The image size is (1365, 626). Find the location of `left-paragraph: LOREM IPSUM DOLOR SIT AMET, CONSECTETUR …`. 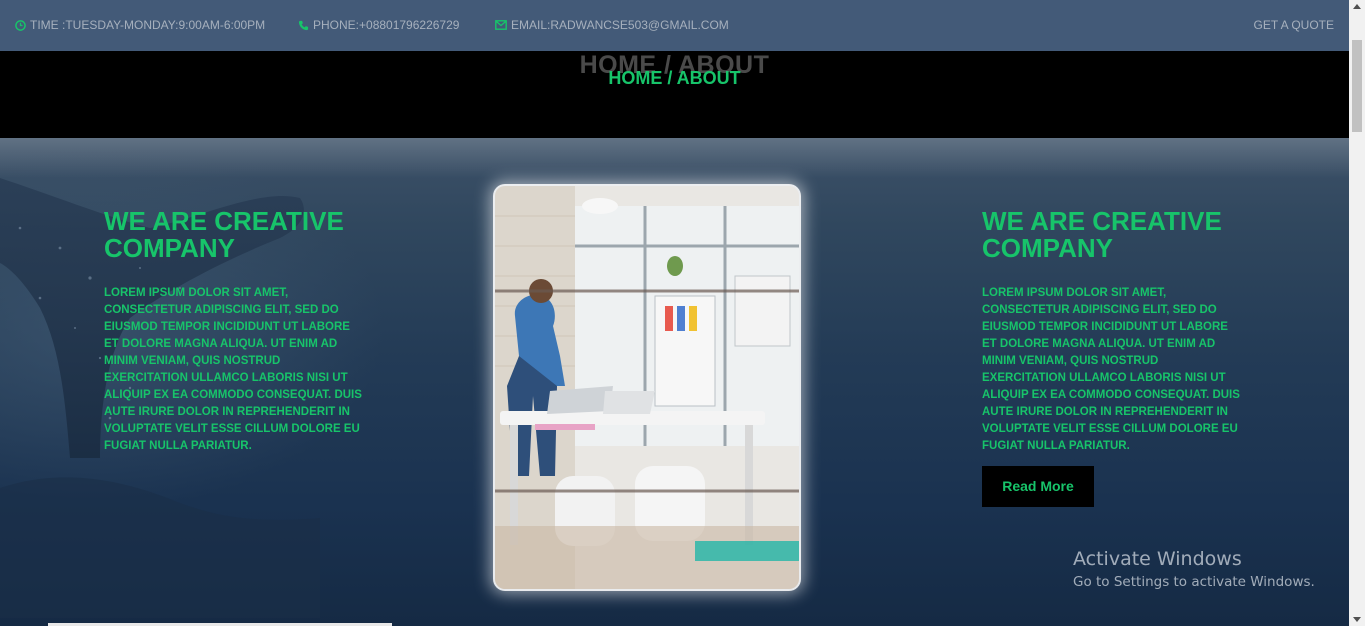

left-paragraph: LOREM IPSUM DOLOR SIT AMET, CONSECTETUR … is located at coordinates (233, 369).